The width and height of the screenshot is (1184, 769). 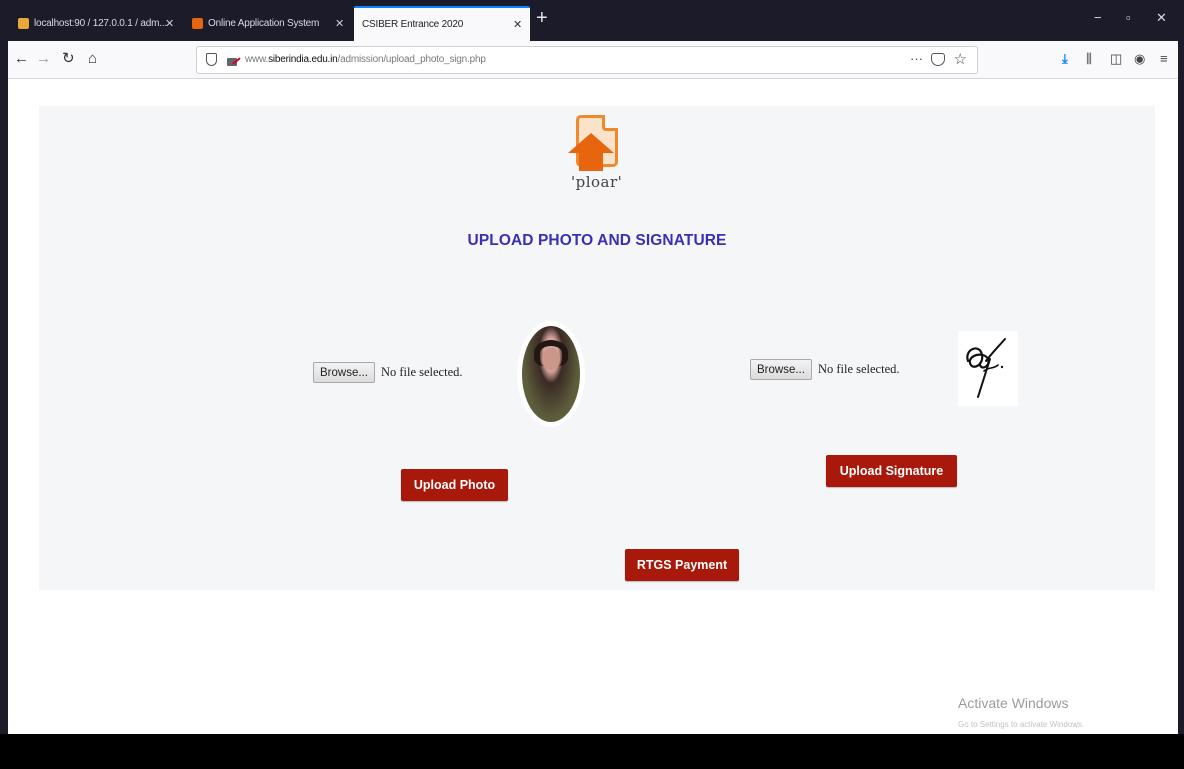 I want to click on back-arrow-icon: ←, so click(x=21, y=59).